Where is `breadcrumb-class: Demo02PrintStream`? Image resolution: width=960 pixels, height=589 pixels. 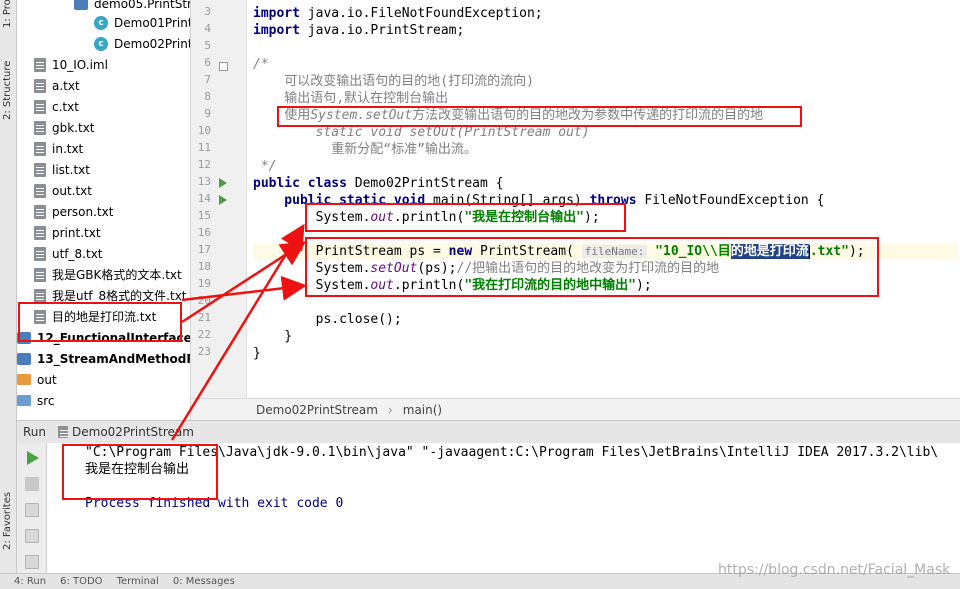
breadcrumb-class: Demo02PrintStream is located at coordinates (317, 410).